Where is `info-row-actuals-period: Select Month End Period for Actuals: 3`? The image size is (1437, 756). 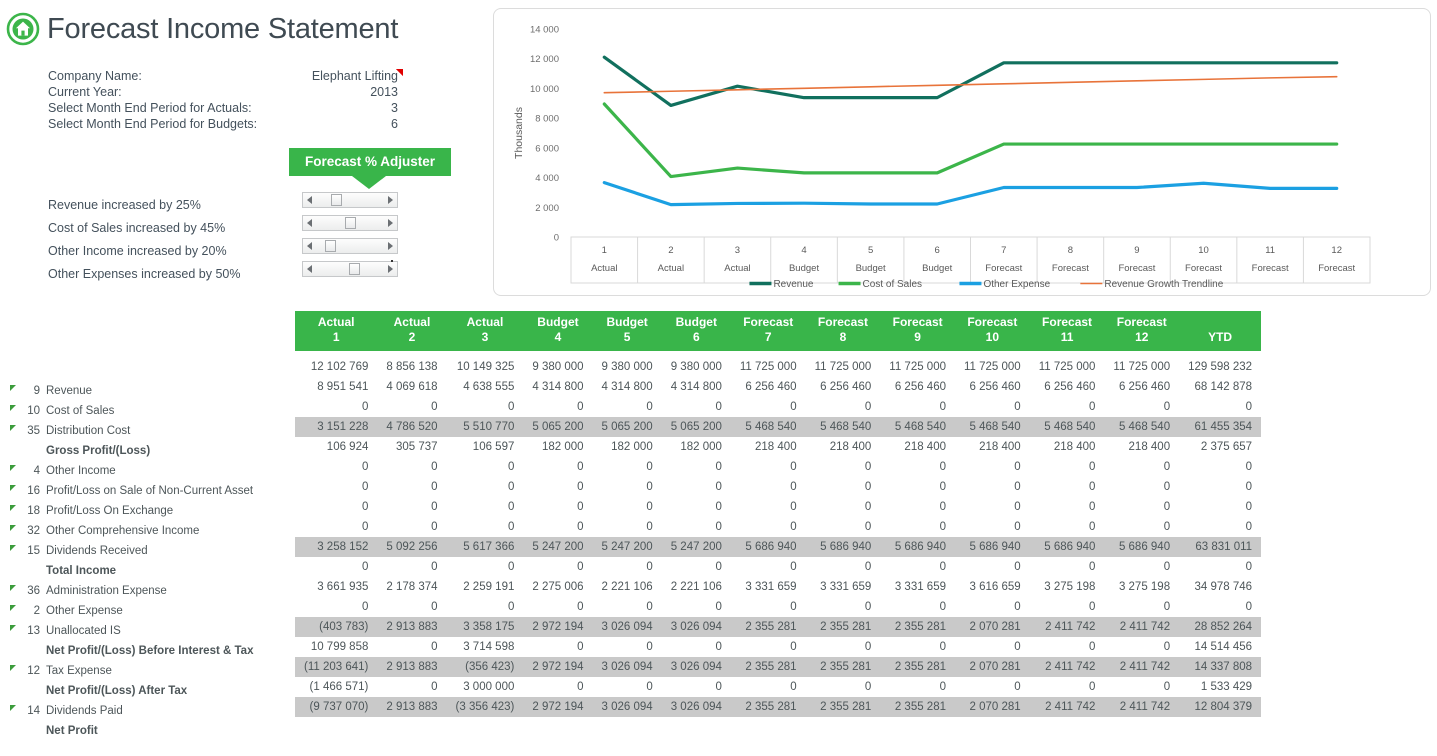
info-row-actuals-period: Select Month End Period for Actuals: 3 is located at coordinates (225, 92).